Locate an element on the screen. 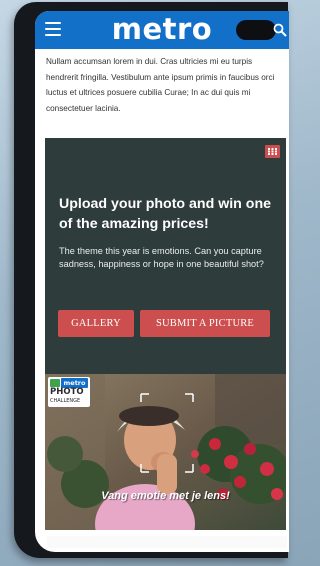 The height and width of the screenshot is (566, 320). submit-picture-button: SUBMIT A PICTURE is located at coordinates (205, 323).